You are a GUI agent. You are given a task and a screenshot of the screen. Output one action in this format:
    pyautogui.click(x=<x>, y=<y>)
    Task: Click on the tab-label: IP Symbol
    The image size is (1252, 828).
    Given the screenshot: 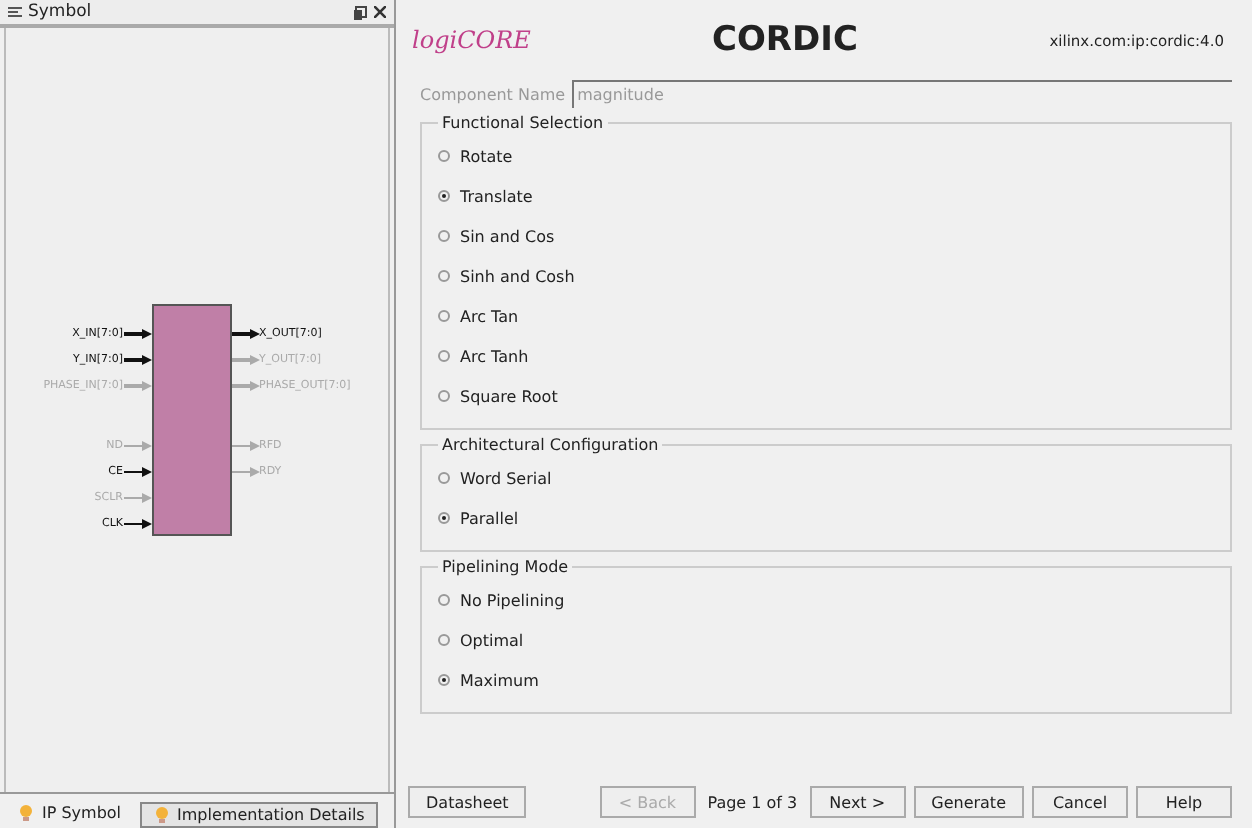 What is the action you would take?
    pyautogui.click(x=82, y=813)
    